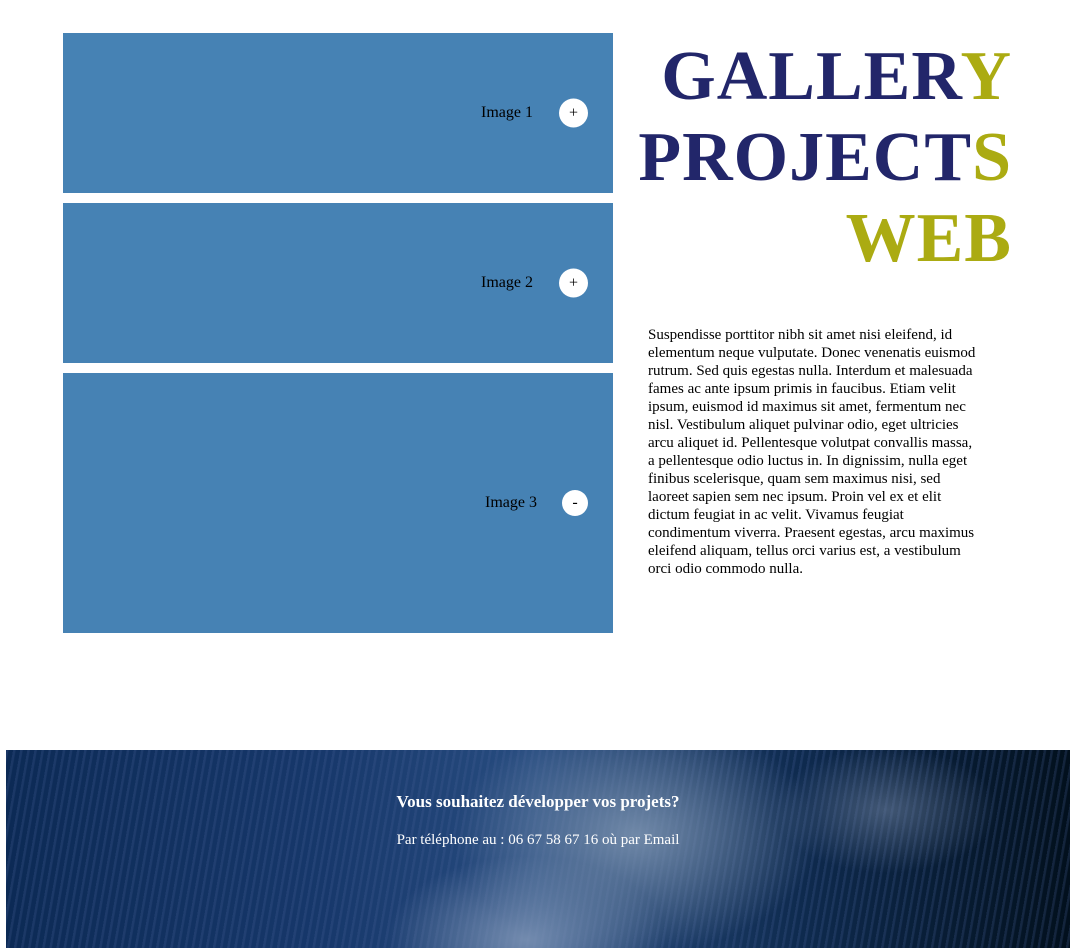 The height and width of the screenshot is (948, 1077). What do you see at coordinates (928, 238) in the screenshot?
I see `title-line-web: WEB` at bounding box center [928, 238].